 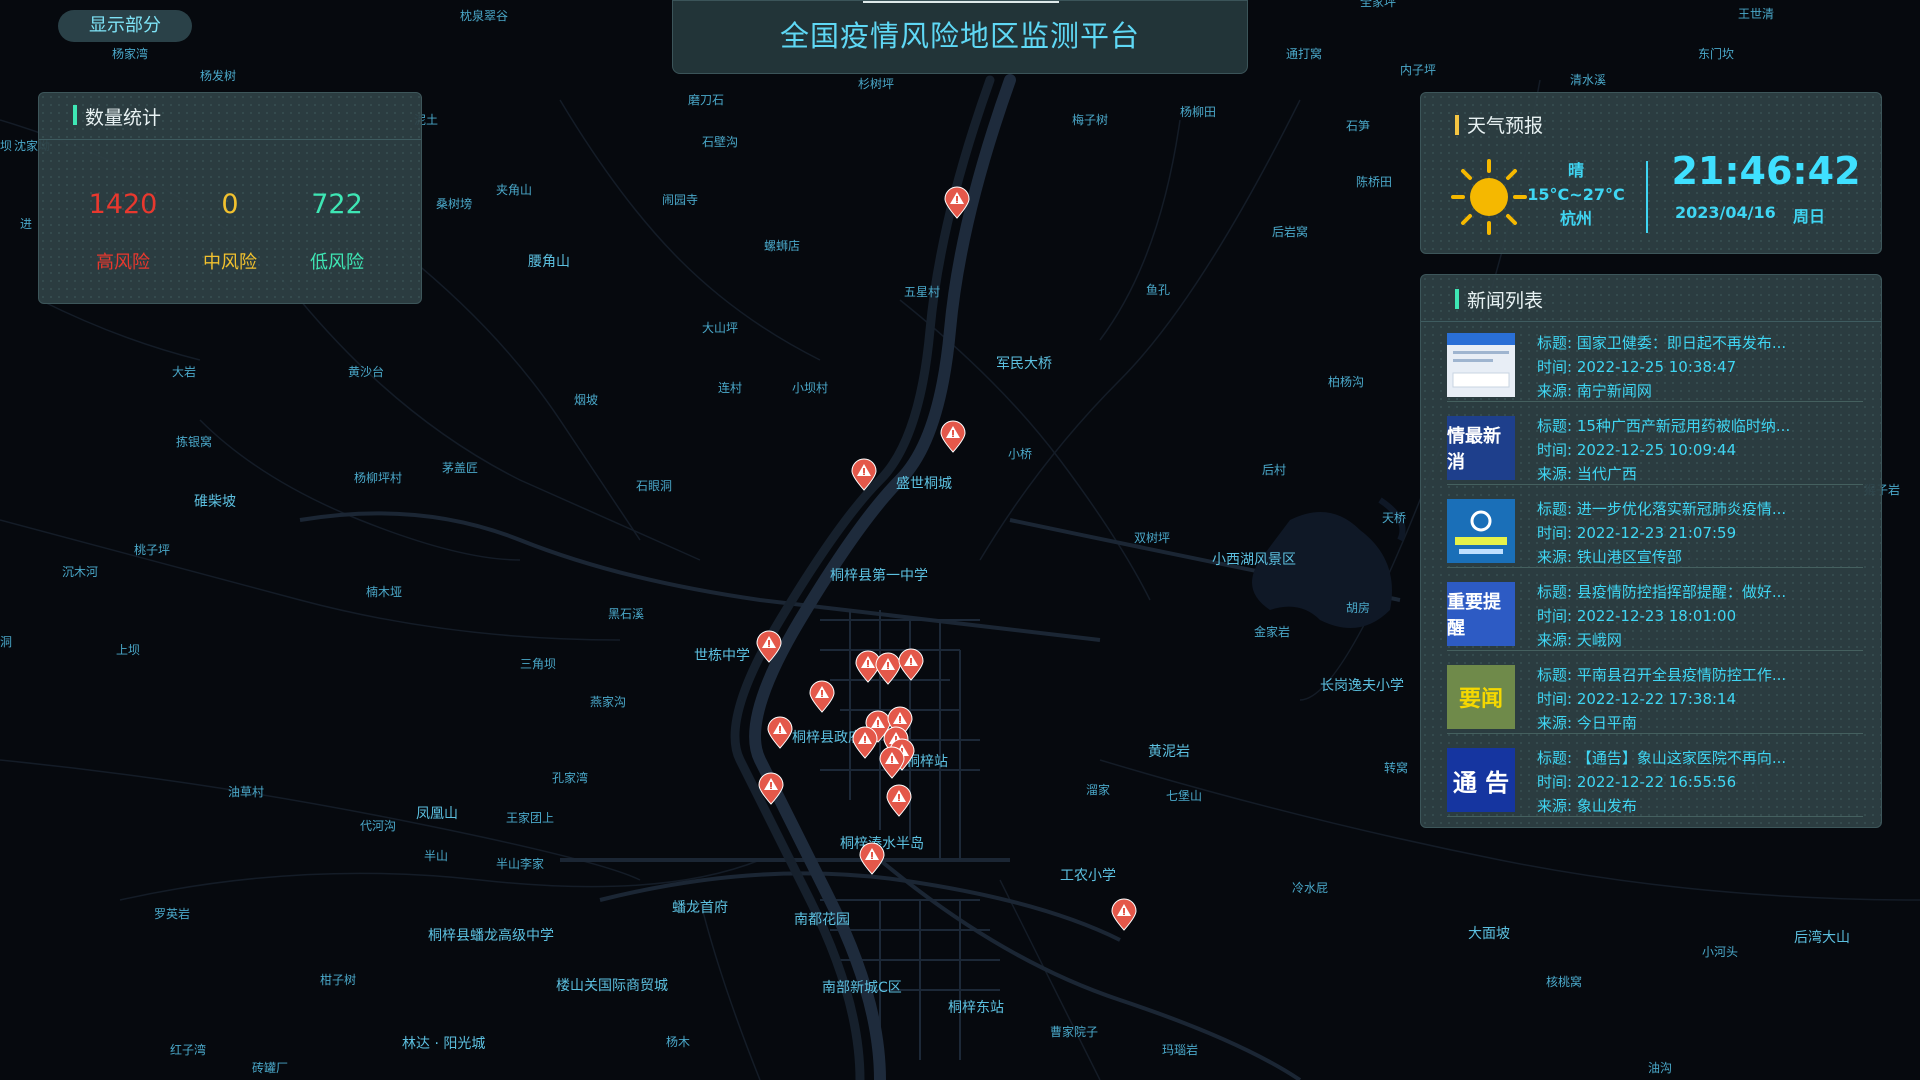 I want to click on weather-temperature: 15°C~27°C, so click(x=1576, y=194).